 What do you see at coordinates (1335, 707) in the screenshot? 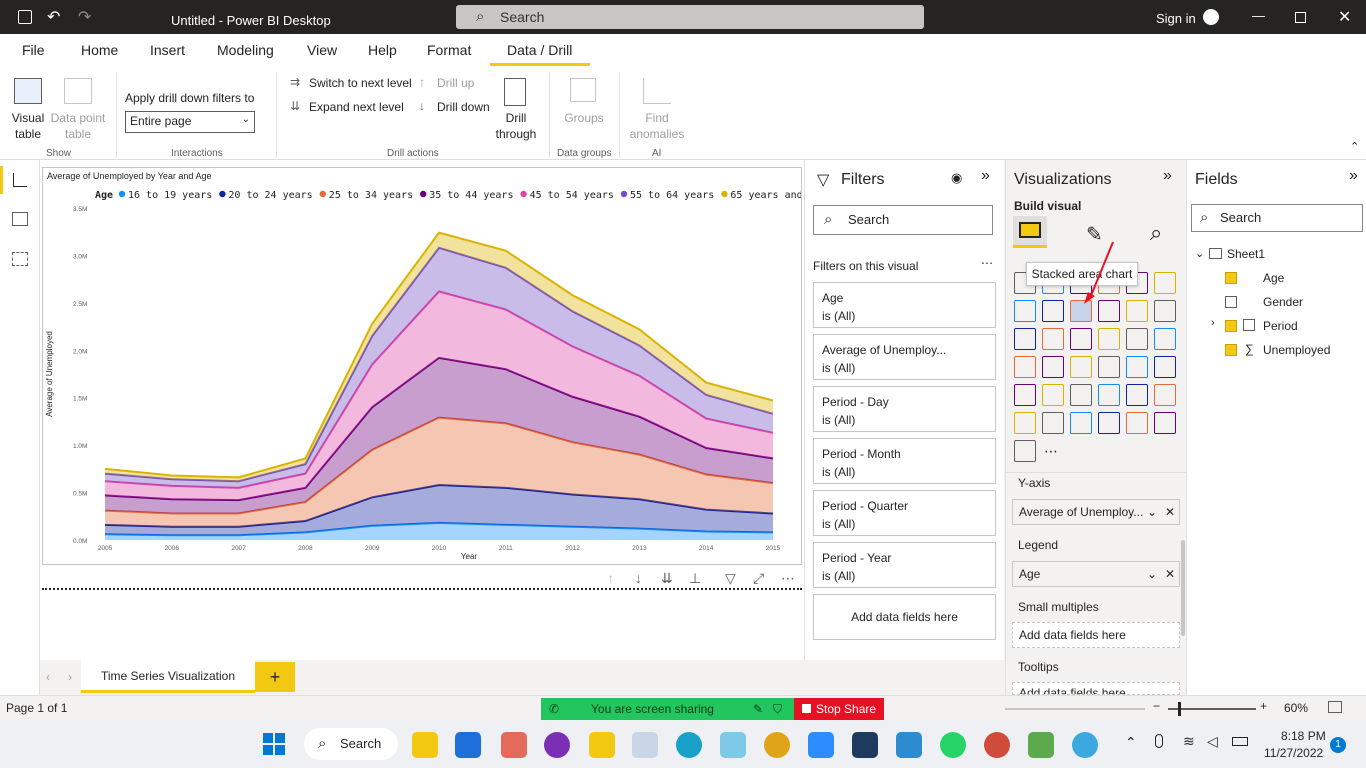
I see `fit-to-page-icon` at bounding box center [1335, 707].